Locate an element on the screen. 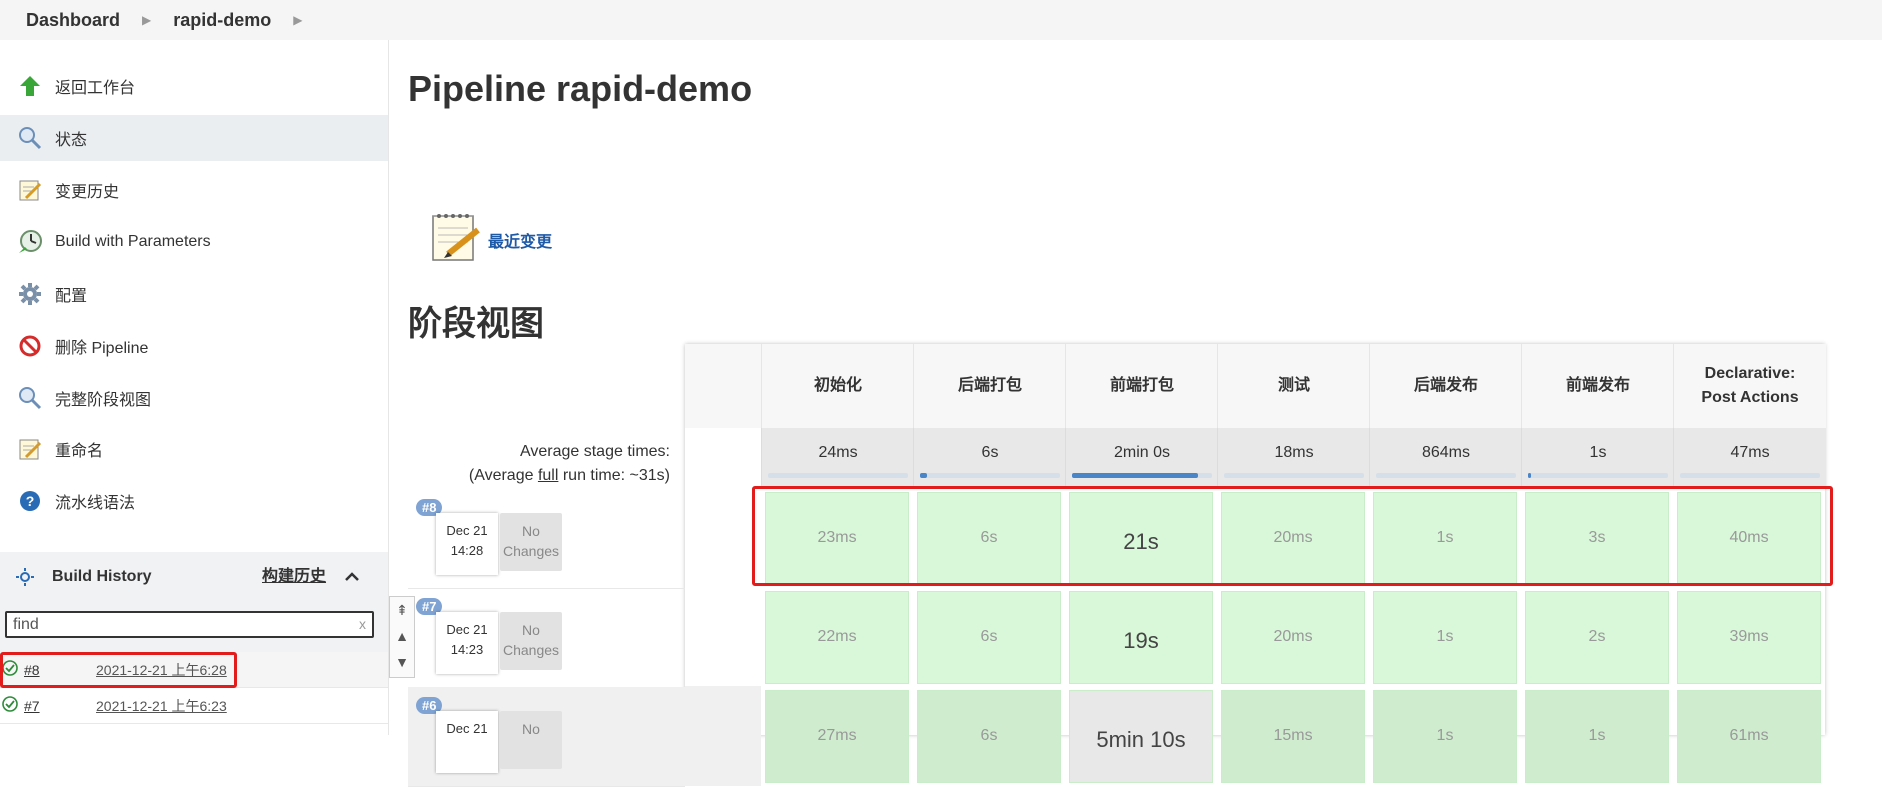 Image resolution: width=1882 pixels, height=787 pixels. sidebar-item-label: 流水线语法 is located at coordinates (95, 503).